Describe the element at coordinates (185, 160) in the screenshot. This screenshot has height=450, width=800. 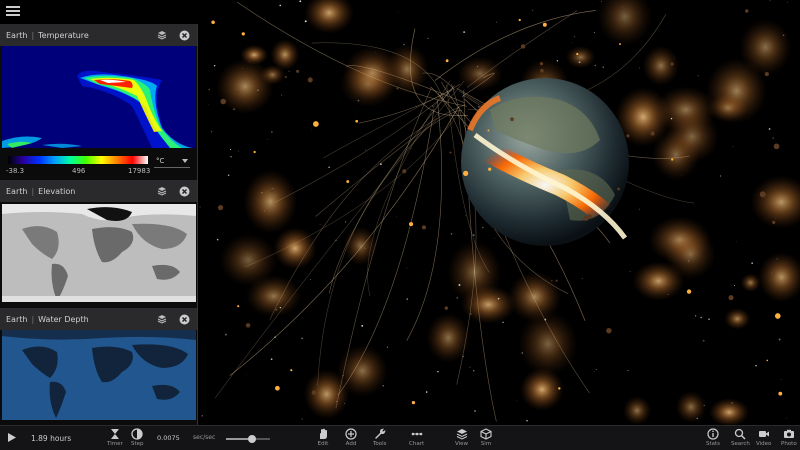
I see `chevron-down-icon` at that location.